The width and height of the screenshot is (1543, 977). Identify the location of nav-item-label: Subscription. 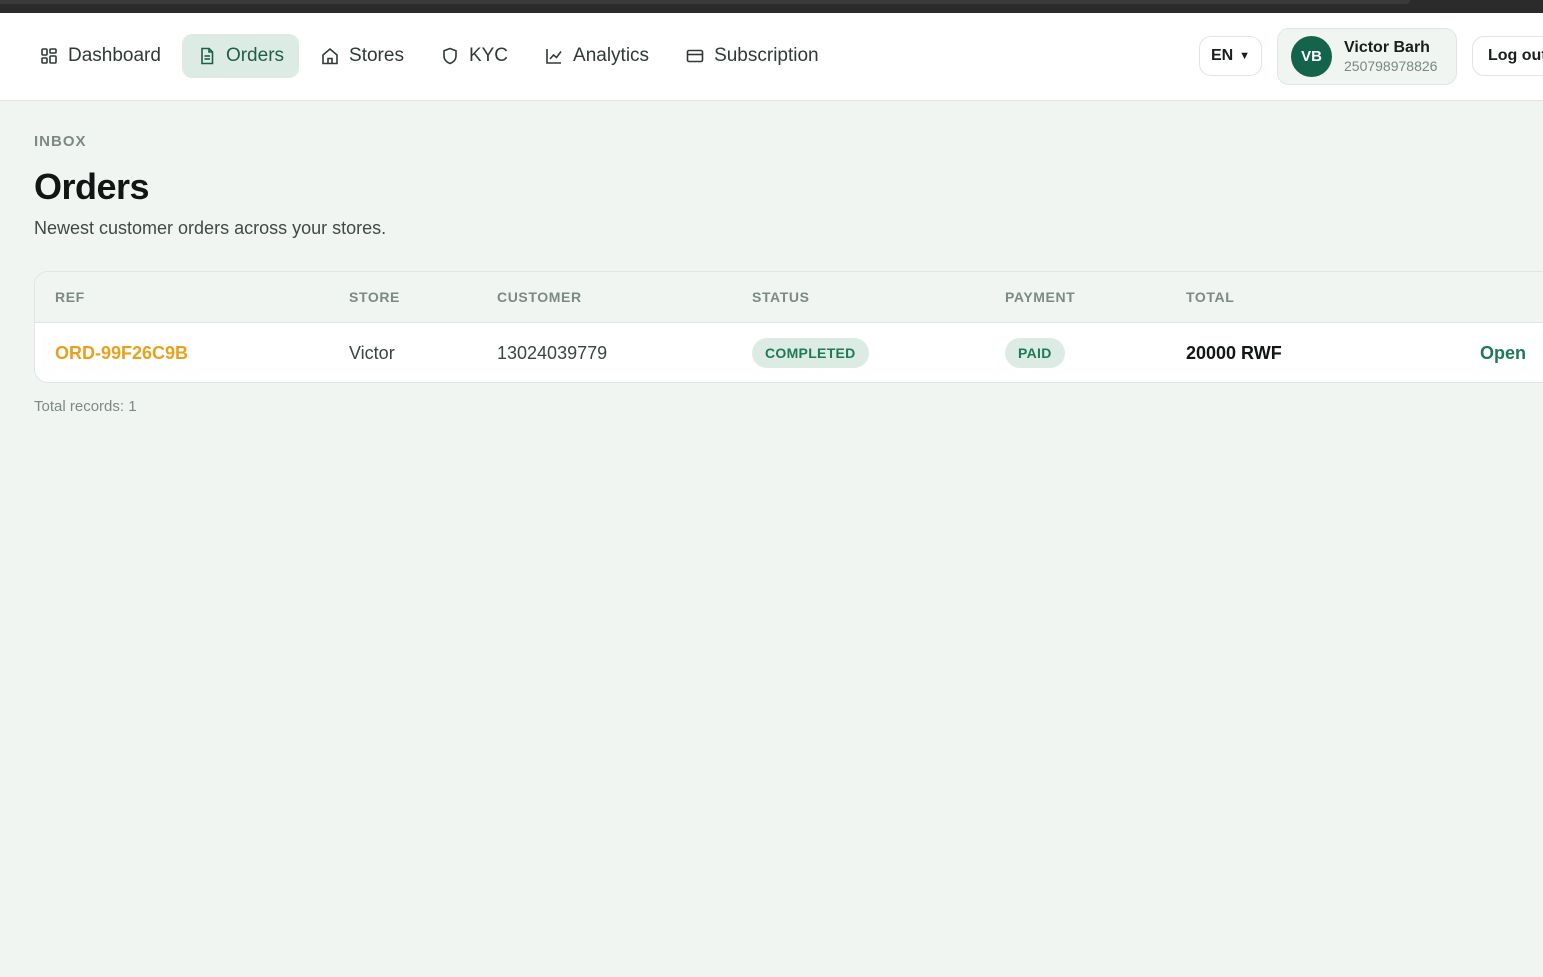
(766, 55).